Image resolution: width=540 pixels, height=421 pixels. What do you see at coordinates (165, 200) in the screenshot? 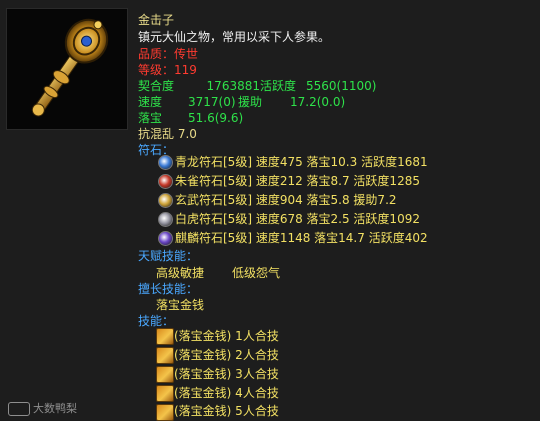
I see `black-tortoise-rune-icon` at bounding box center [165, 200].